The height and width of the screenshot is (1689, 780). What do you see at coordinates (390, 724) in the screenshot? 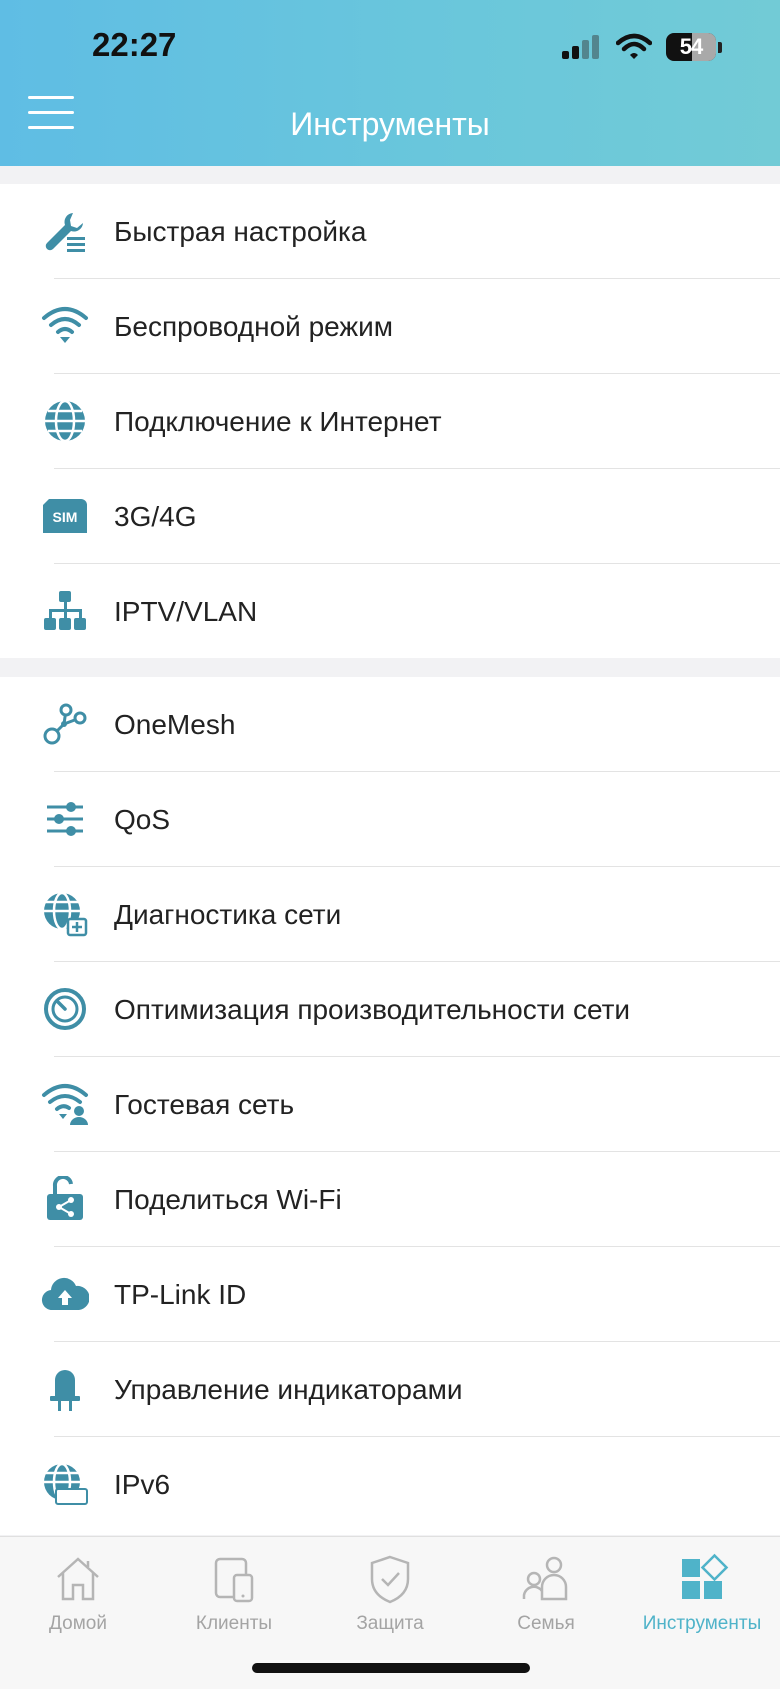
I see `menu-item-onemesh: OneMesh` at bounding box center [390, 724].